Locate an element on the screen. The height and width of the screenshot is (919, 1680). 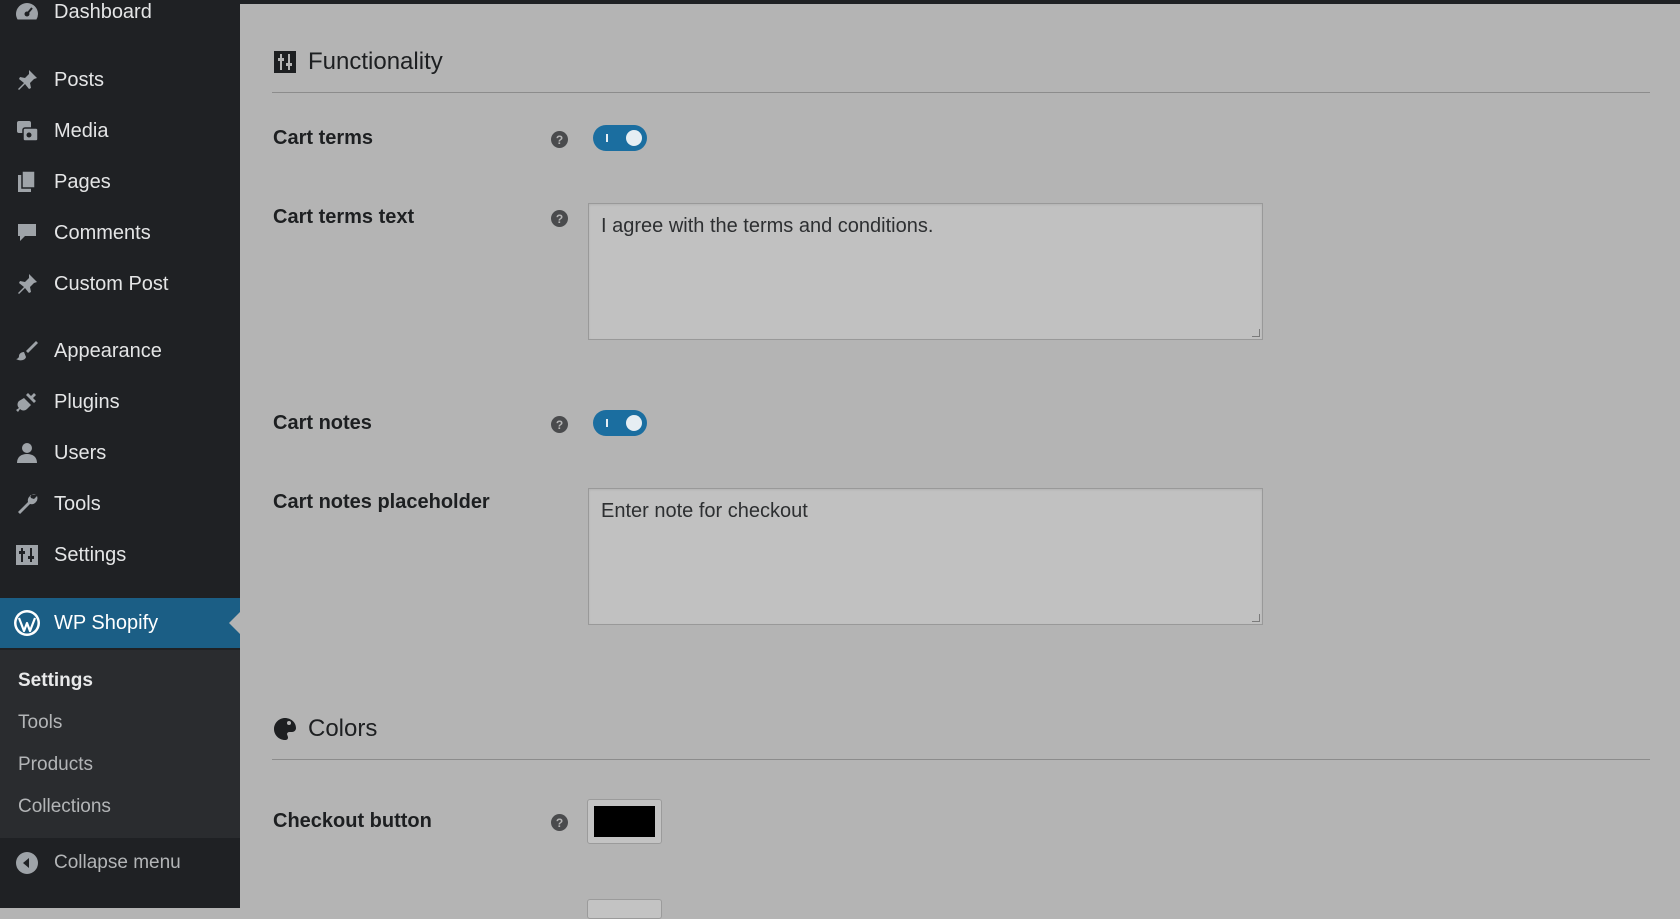
sidebar-item-pages: Pages is located at coordinates (120, 182).